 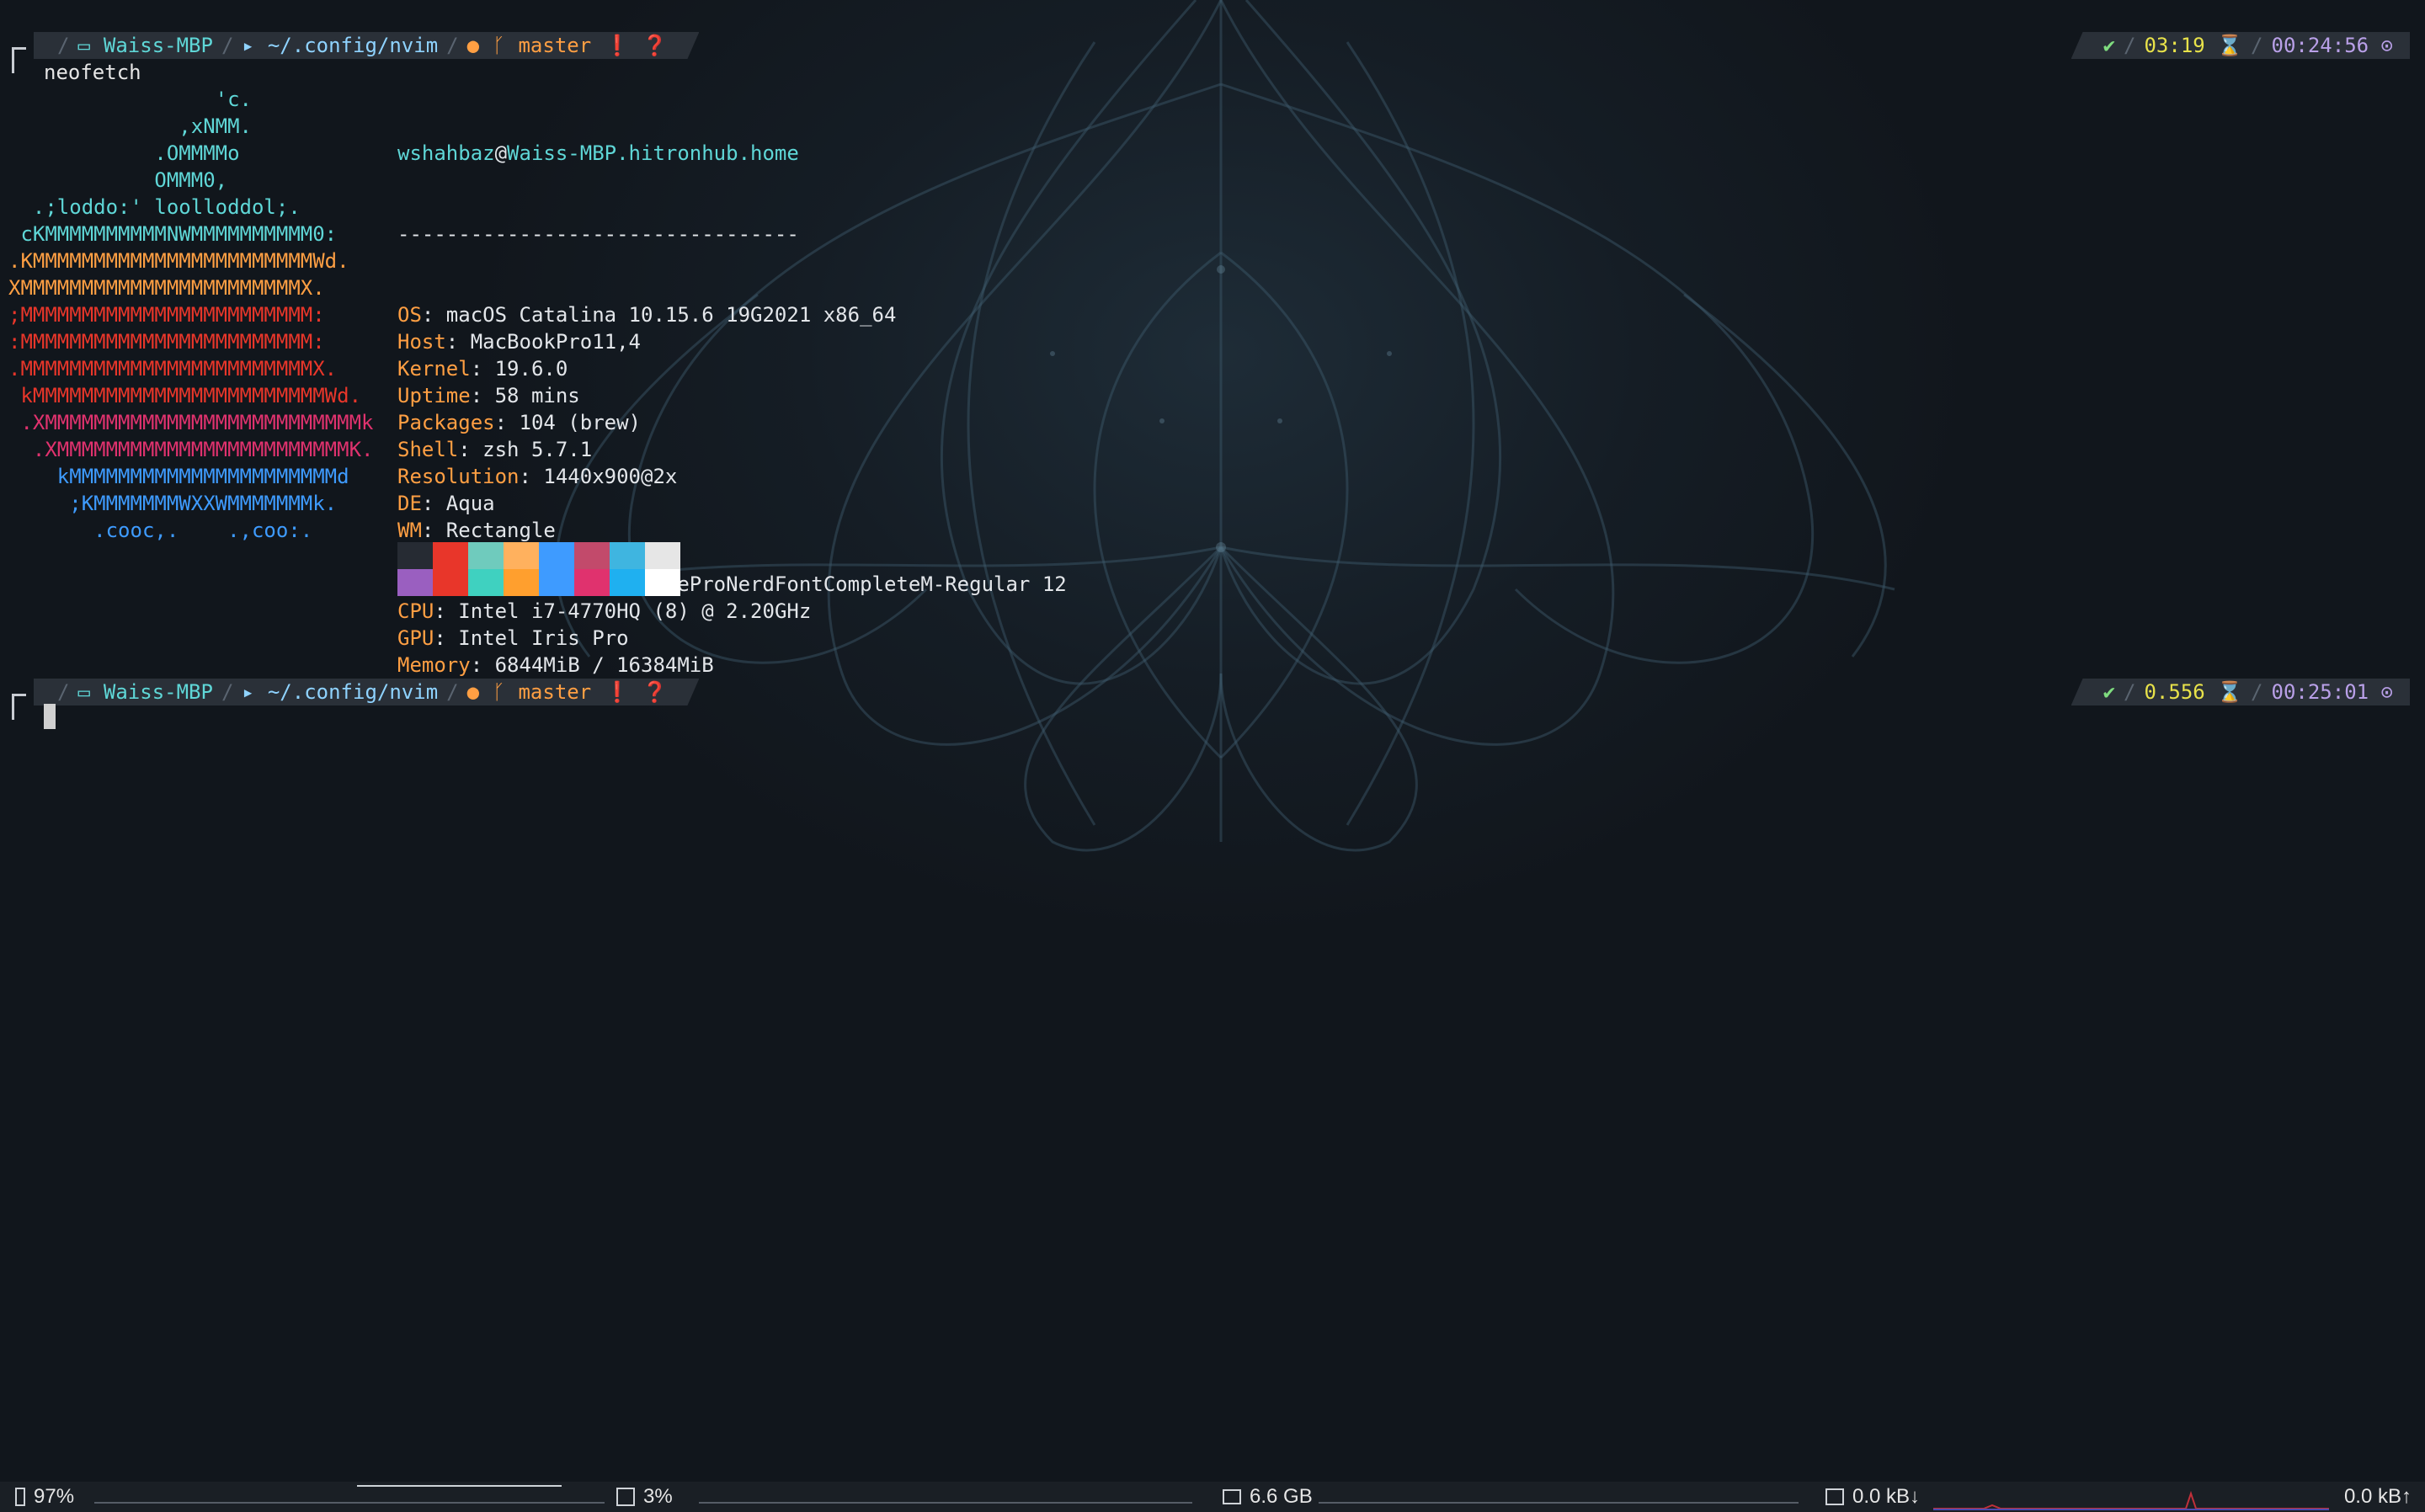 I want to click on info-key: GPU, so click(x=415, y=638).